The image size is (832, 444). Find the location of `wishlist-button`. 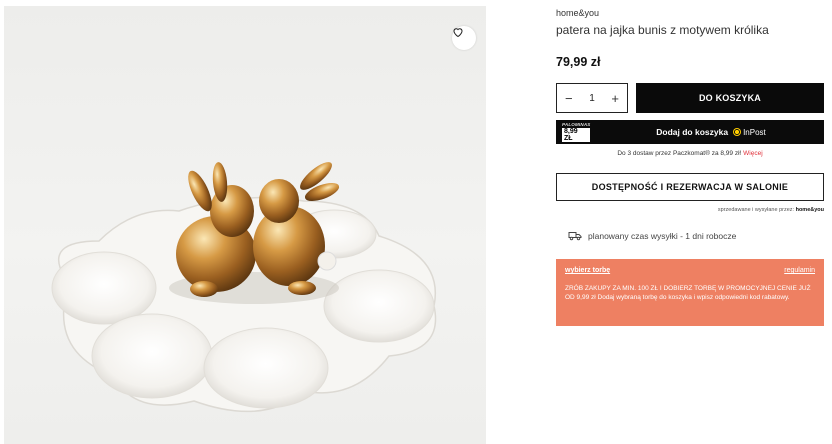

wishlist-button is located at coordinates (464, 38).